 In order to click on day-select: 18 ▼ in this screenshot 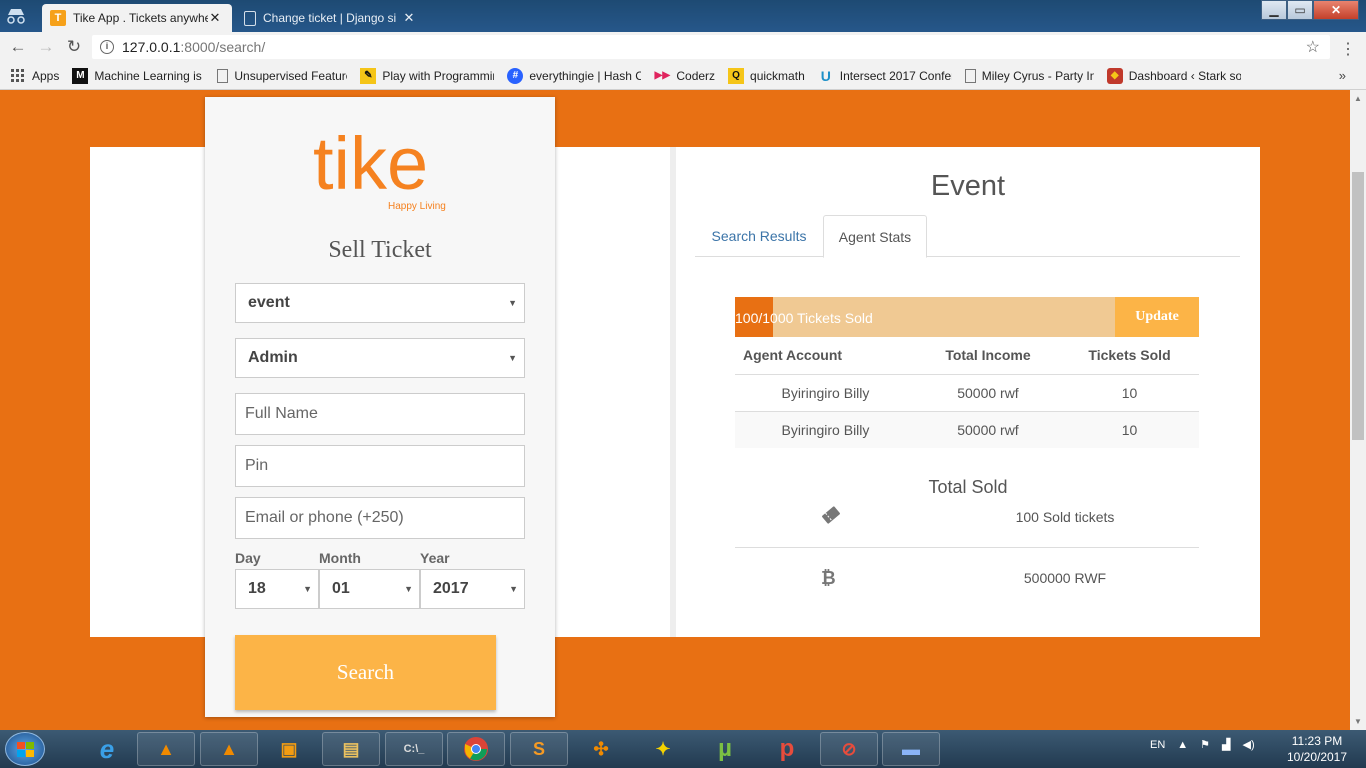, I will do `click(277, 589)`.